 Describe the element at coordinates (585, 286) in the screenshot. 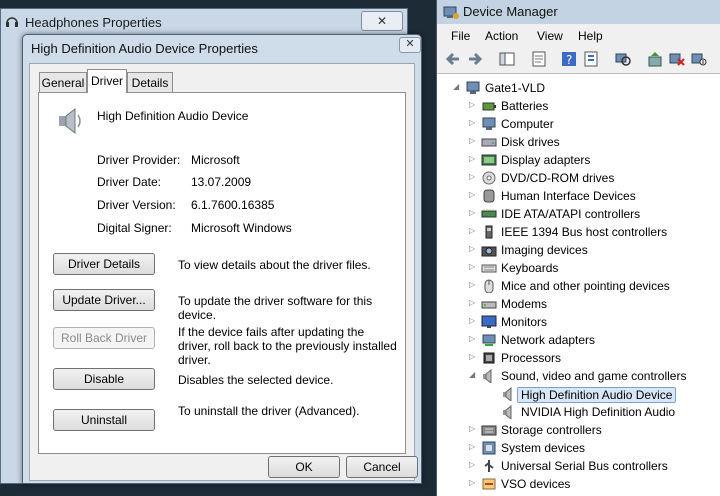

I see `tree-label: Mice and other pointing devices` at that location.